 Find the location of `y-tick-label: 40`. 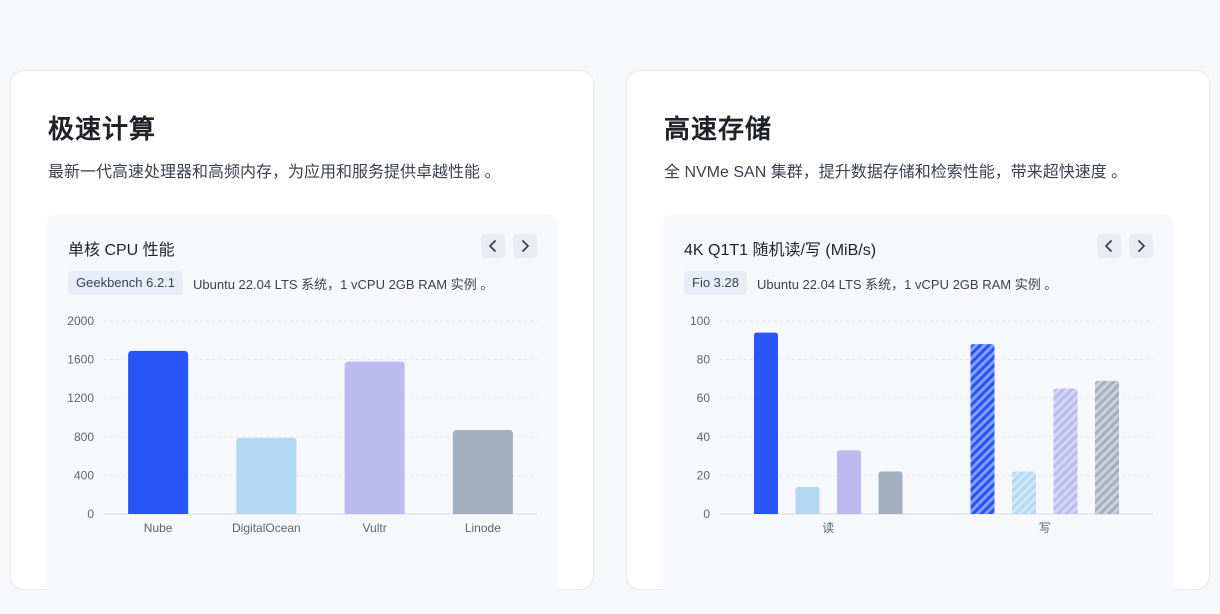

y-tick-label: 40 is located at coordinates (704, 437).